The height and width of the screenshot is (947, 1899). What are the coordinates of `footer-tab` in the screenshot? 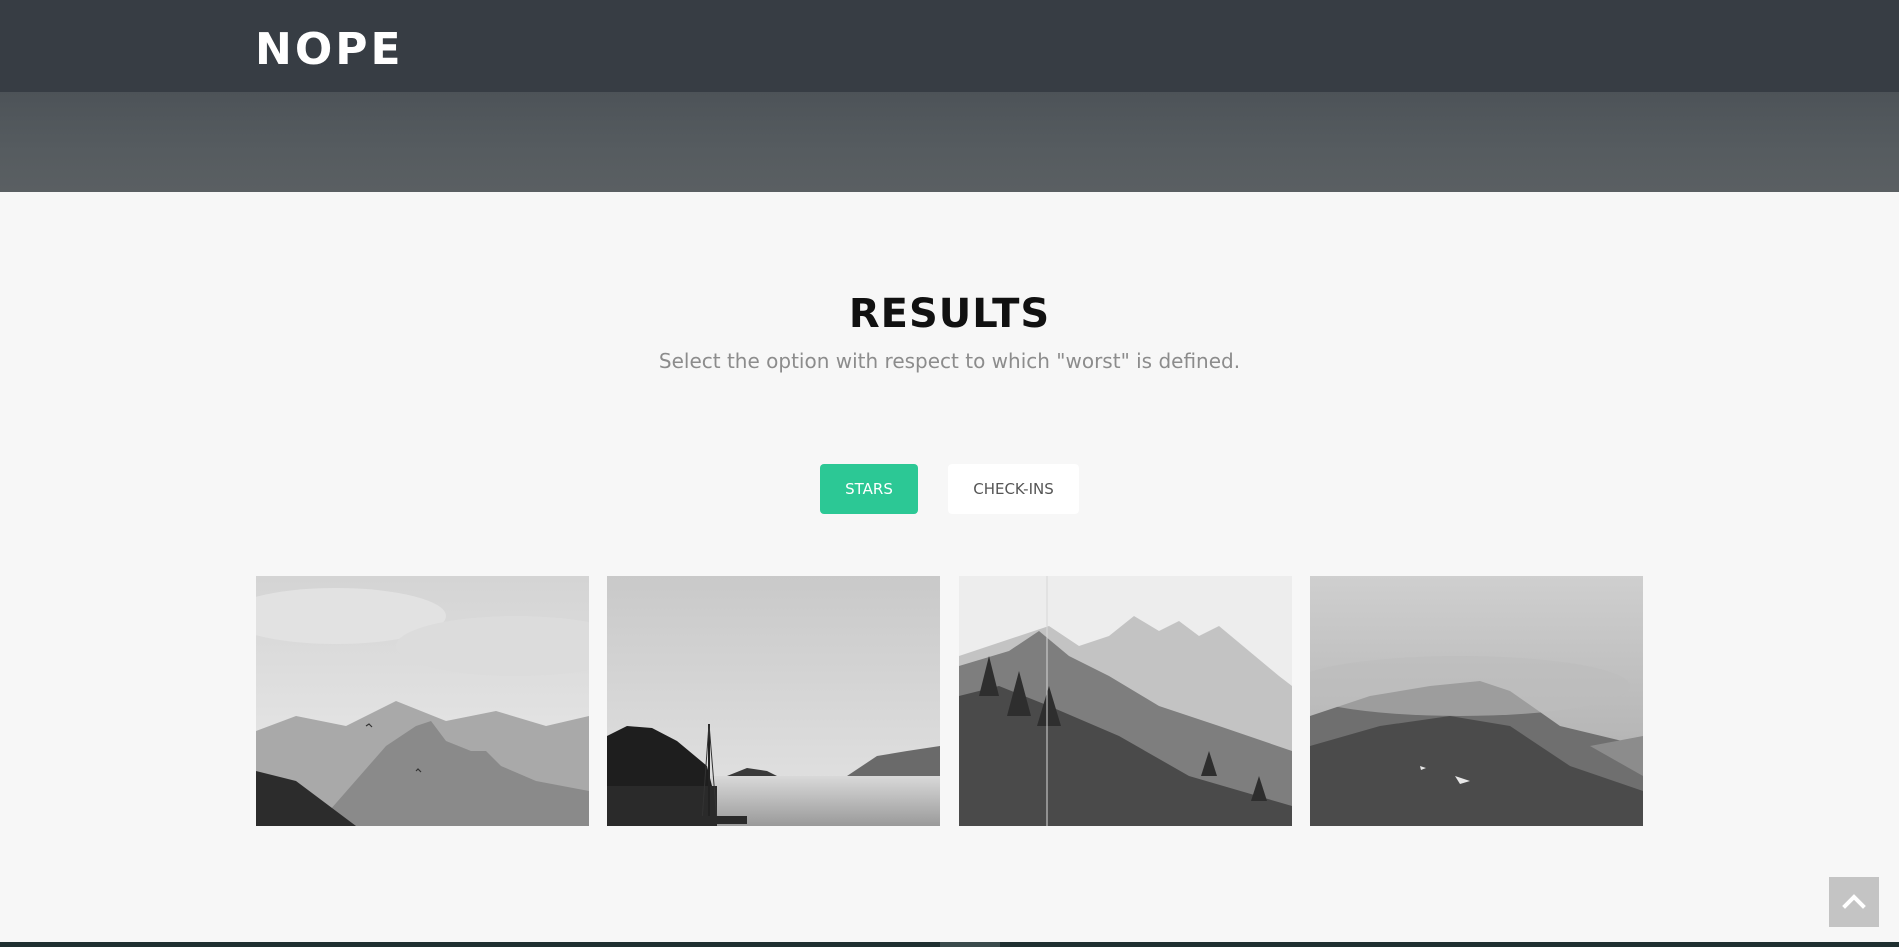 It's located at (970, 944).